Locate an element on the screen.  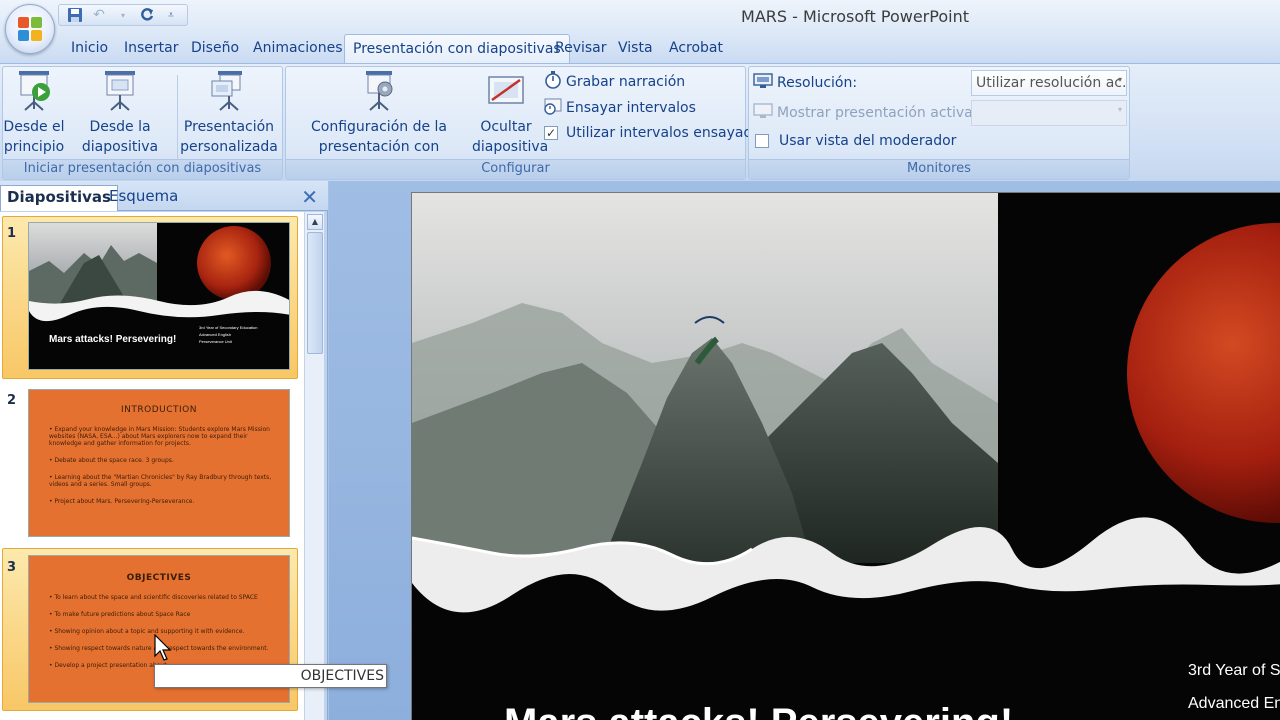
from-beginning-line2: principio is located at coordinates (34, 147).